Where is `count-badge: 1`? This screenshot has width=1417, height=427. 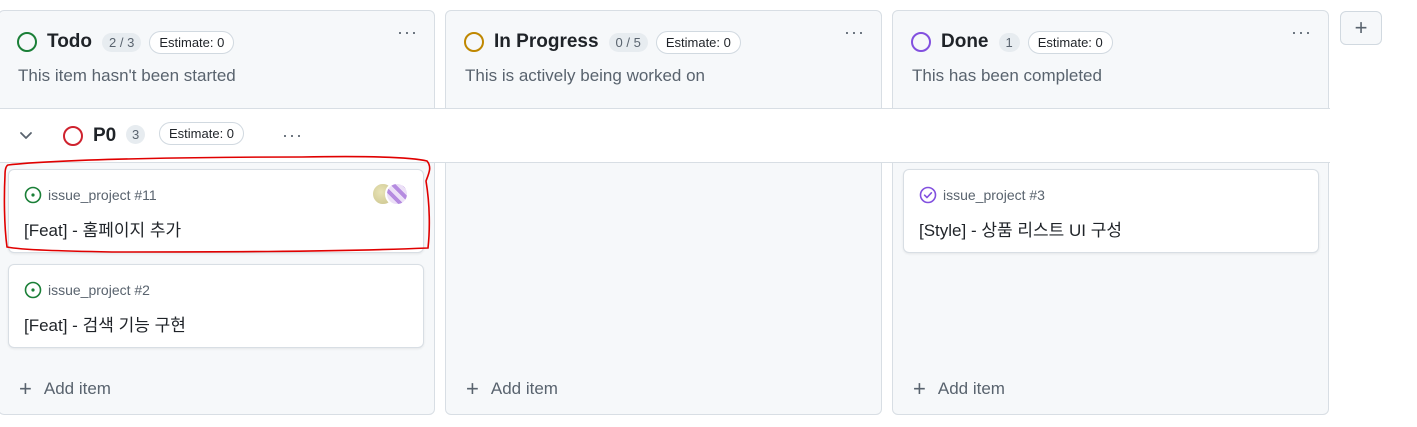
count-badge: 1 is located at coordinates (1009, 42).